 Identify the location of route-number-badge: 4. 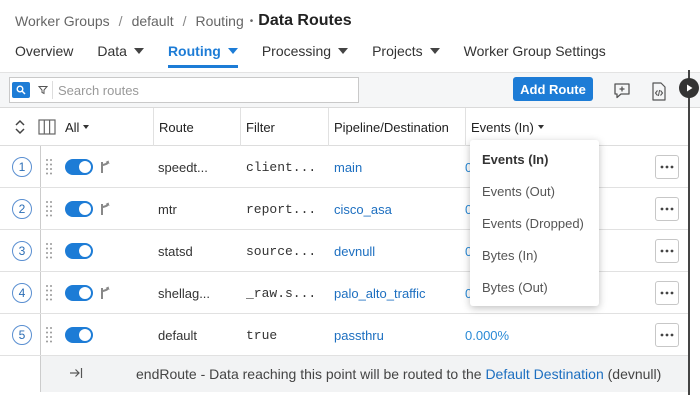
(22, 293).